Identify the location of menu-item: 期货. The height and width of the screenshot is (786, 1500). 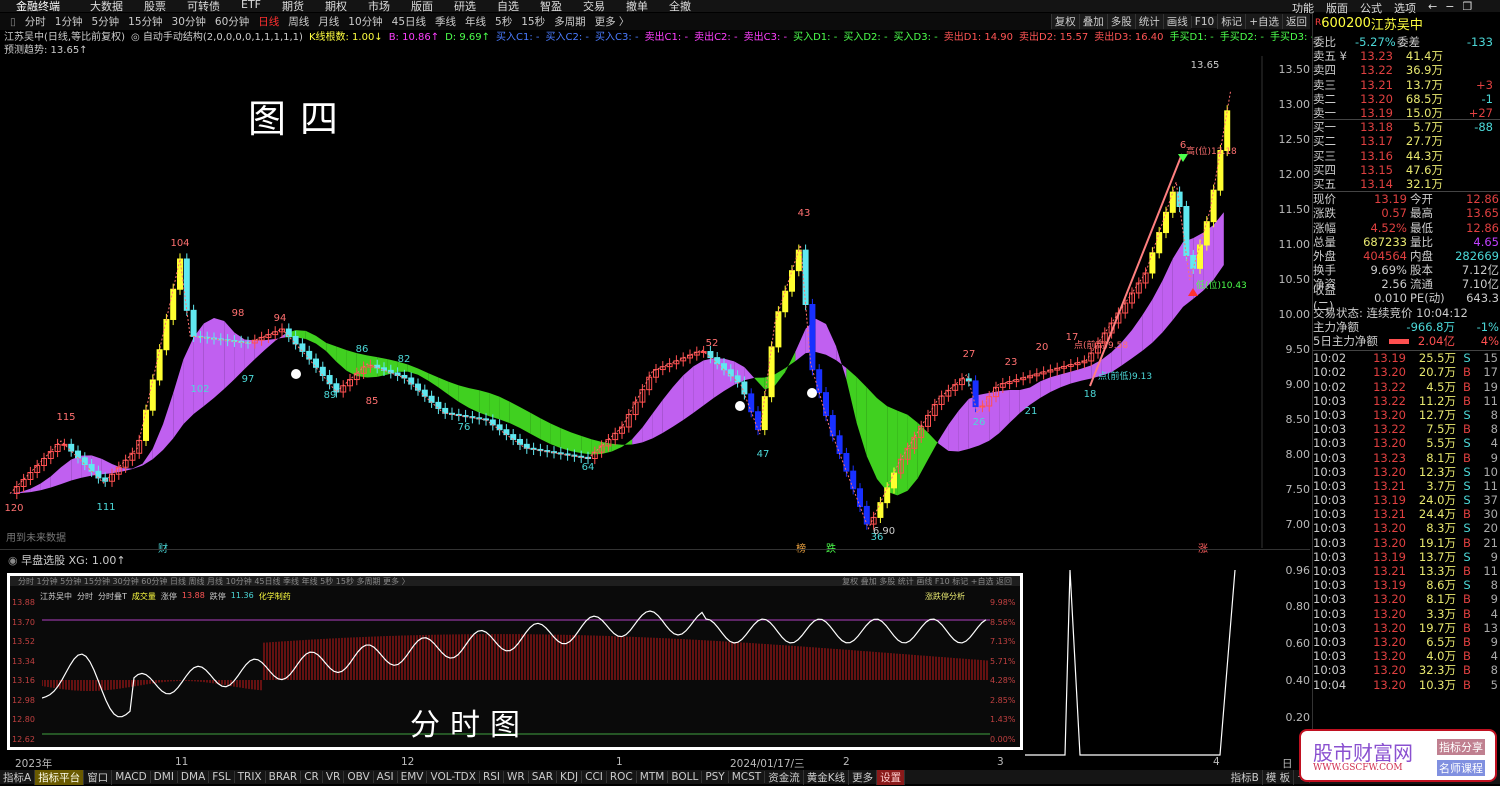
(293, 7).